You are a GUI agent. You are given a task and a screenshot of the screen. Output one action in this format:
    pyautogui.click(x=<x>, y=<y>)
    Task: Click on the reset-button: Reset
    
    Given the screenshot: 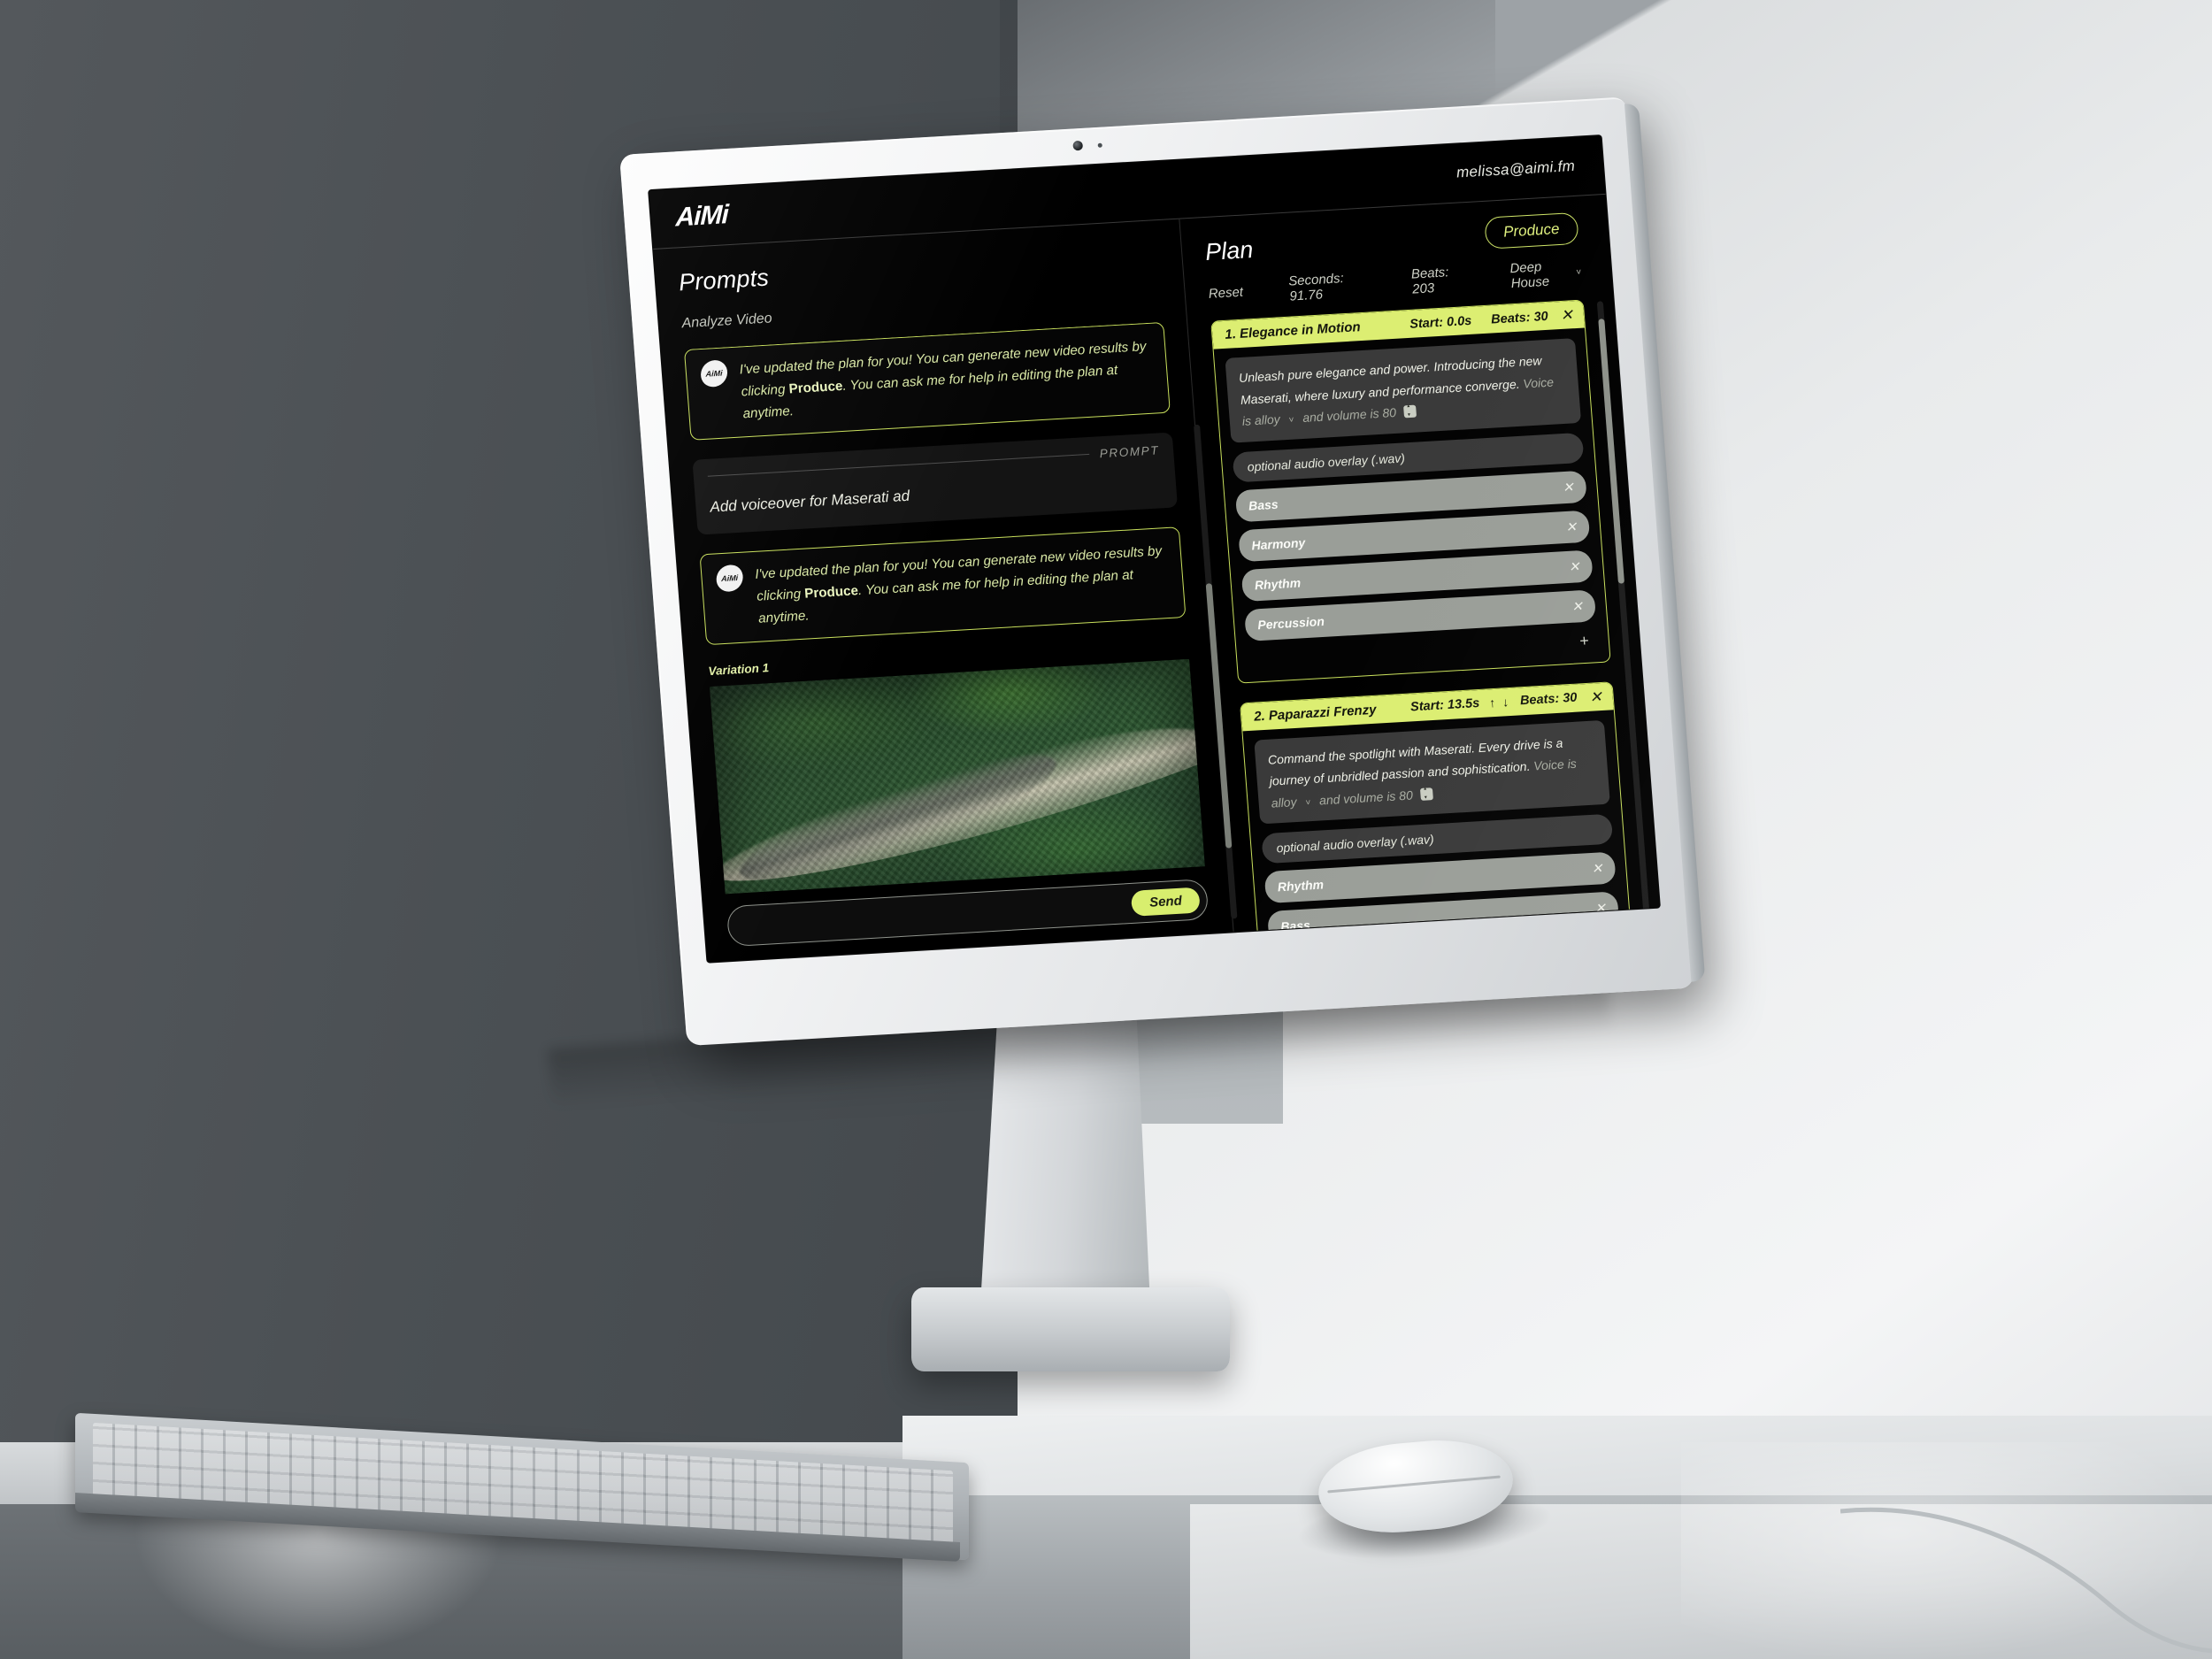 What is the action you would take?
    pyautogui.click(x=1226, y=292)
    